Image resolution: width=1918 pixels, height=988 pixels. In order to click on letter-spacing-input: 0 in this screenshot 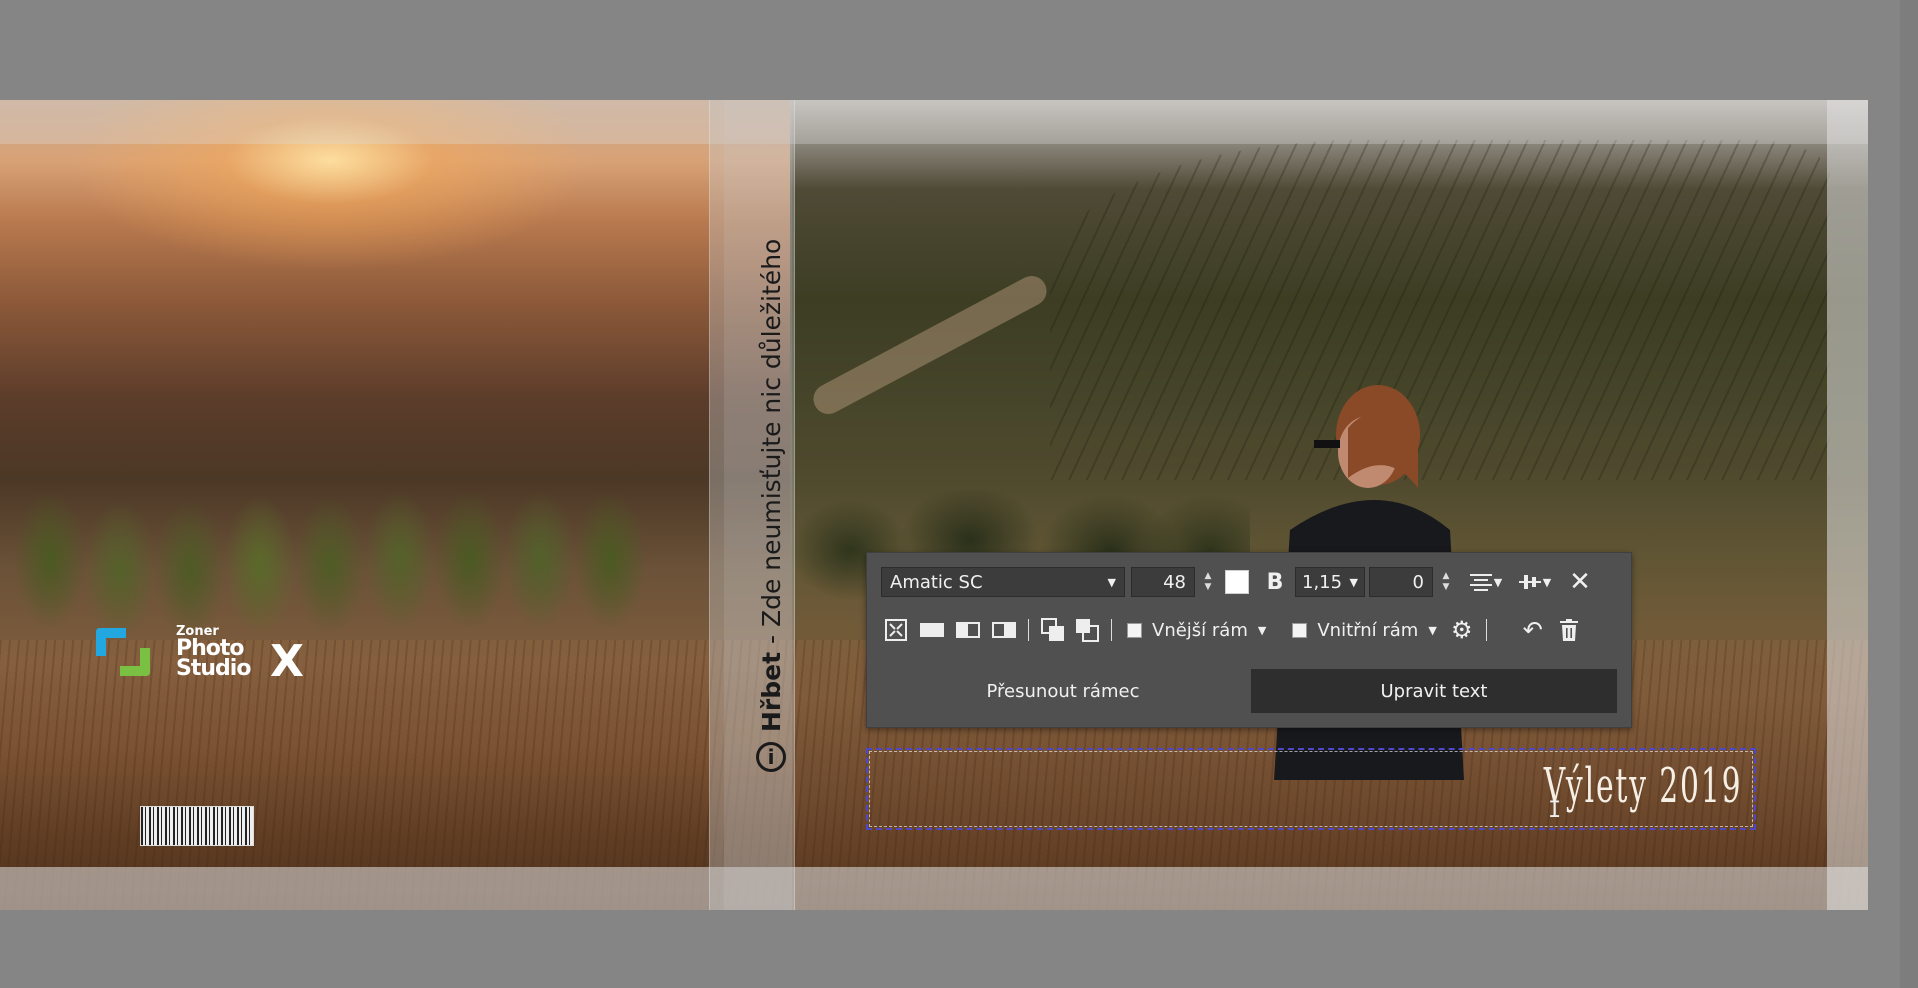, I will do `click(1401, 582)`.